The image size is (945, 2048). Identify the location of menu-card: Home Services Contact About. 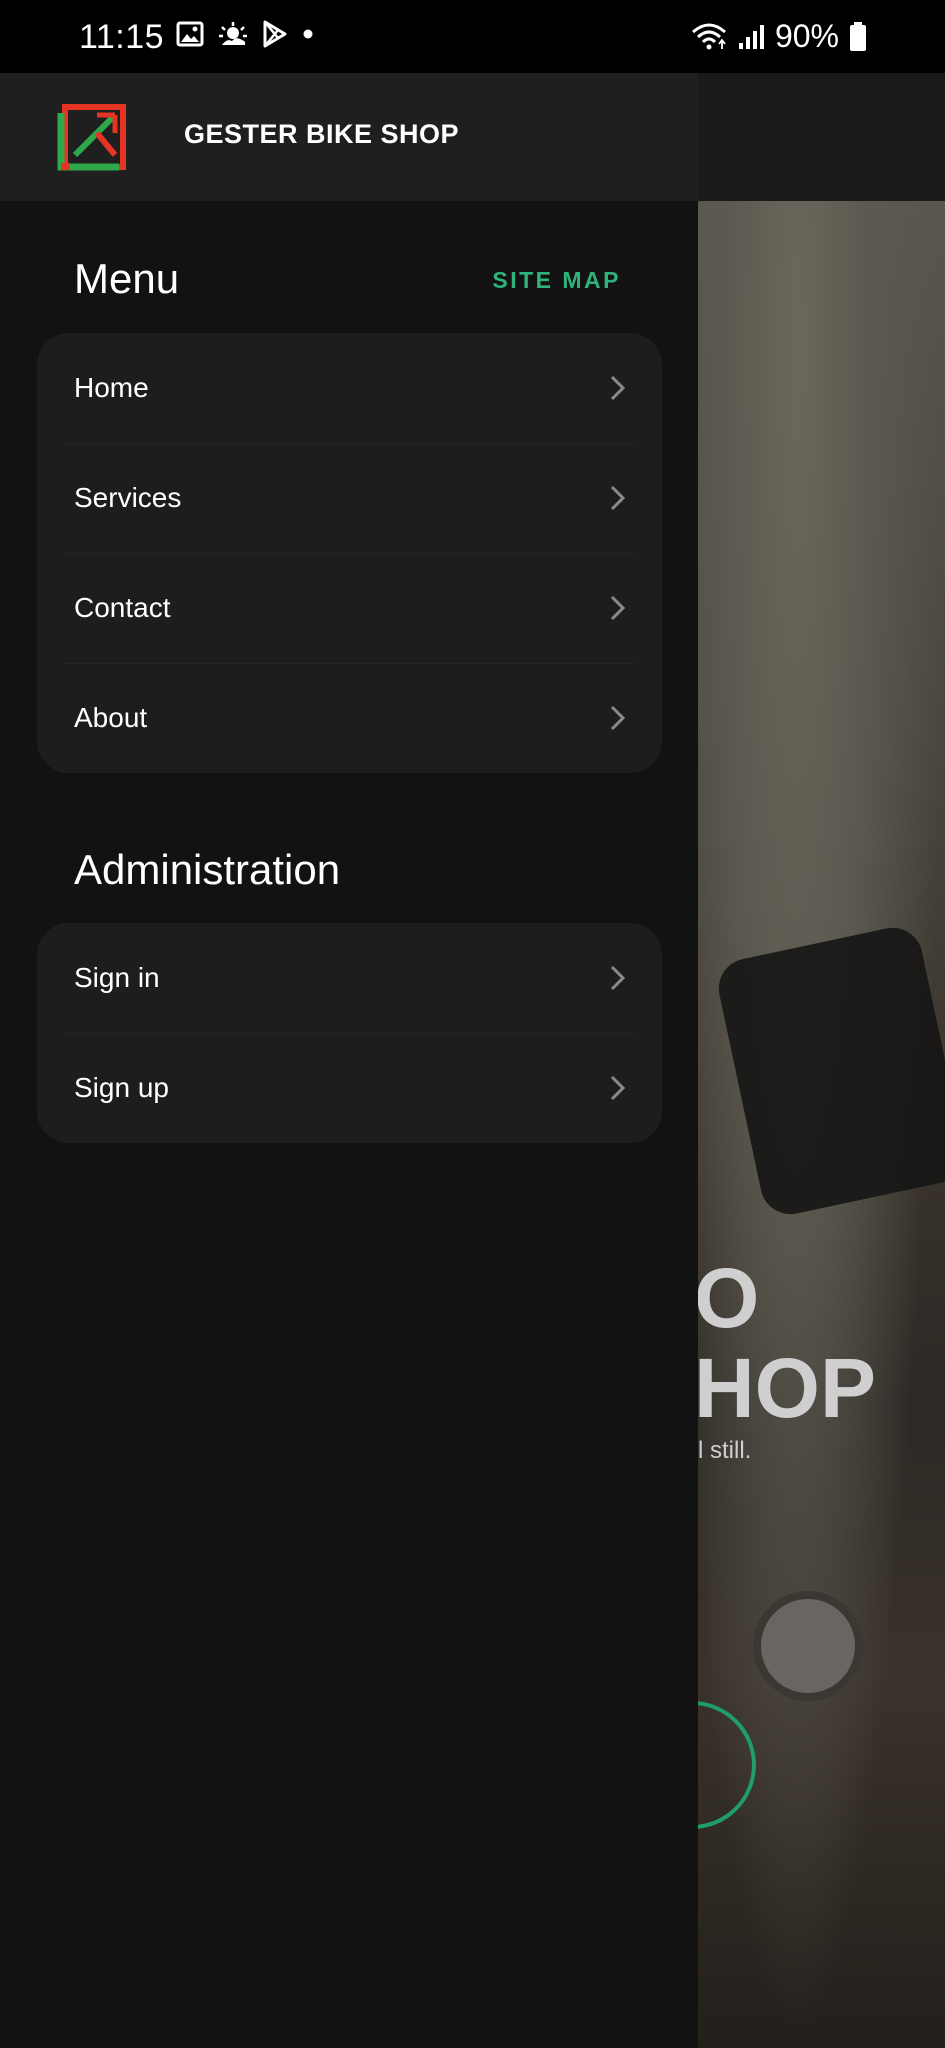
(349, 553).